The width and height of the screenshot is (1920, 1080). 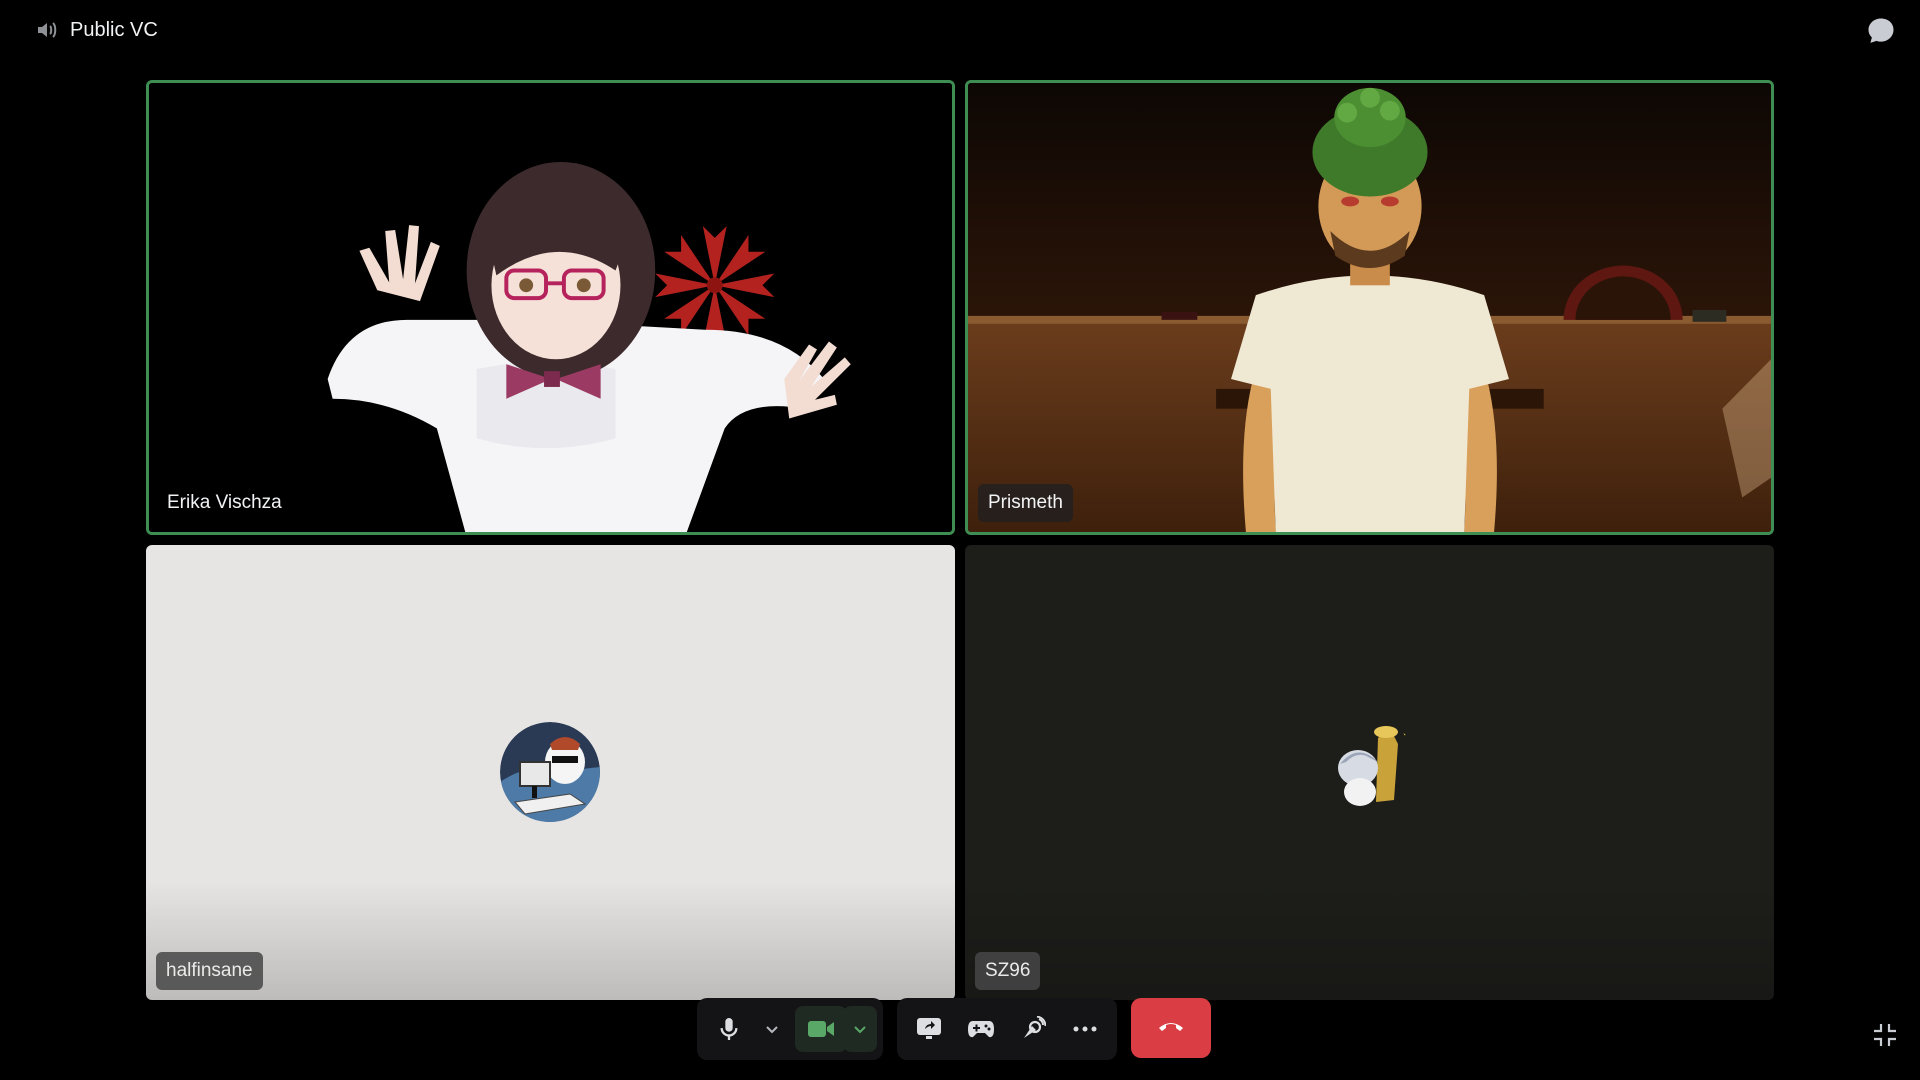 What do you see at coordinates (1881, 31) in the screenshot?
I see `chat-bubble-icon` at bounding box center [1881, 31].